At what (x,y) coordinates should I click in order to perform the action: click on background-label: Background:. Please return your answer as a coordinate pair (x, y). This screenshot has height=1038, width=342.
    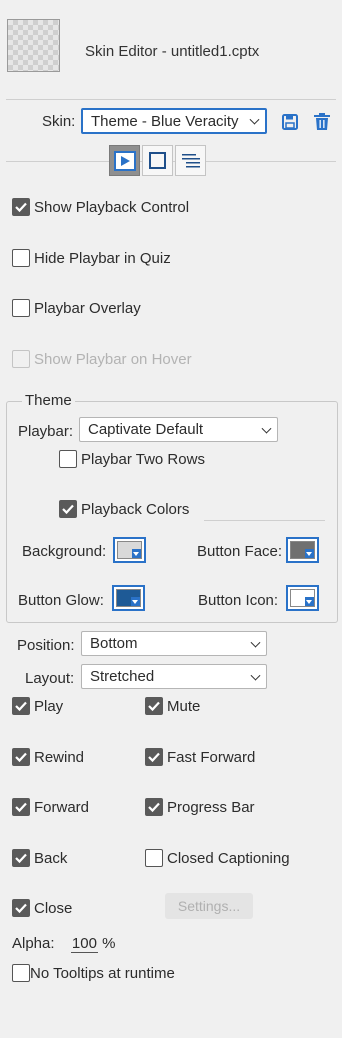
    Looking at the image, I should click on (64, 551).